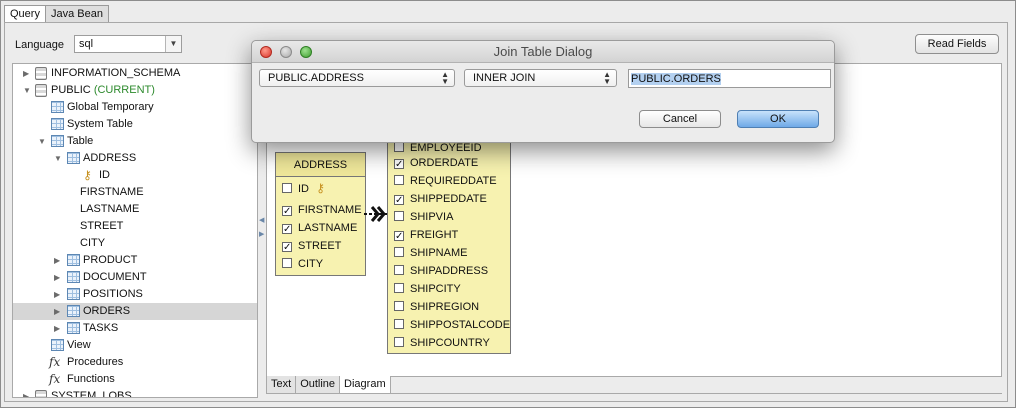  What do you see at coordinates (281, 385) in the screenshot?
I see `tab-text: Text` at bounding box center [281, 385].